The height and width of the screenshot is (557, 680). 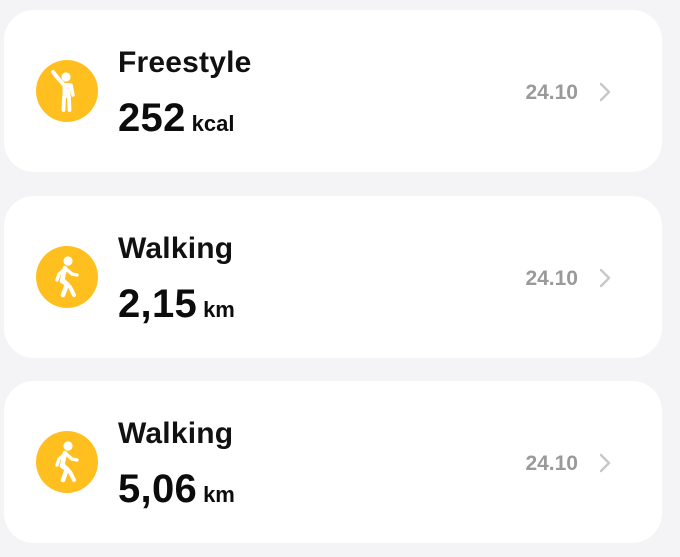 I want to click on activity-metric: 252 kcal, so click(x=176, y=118).